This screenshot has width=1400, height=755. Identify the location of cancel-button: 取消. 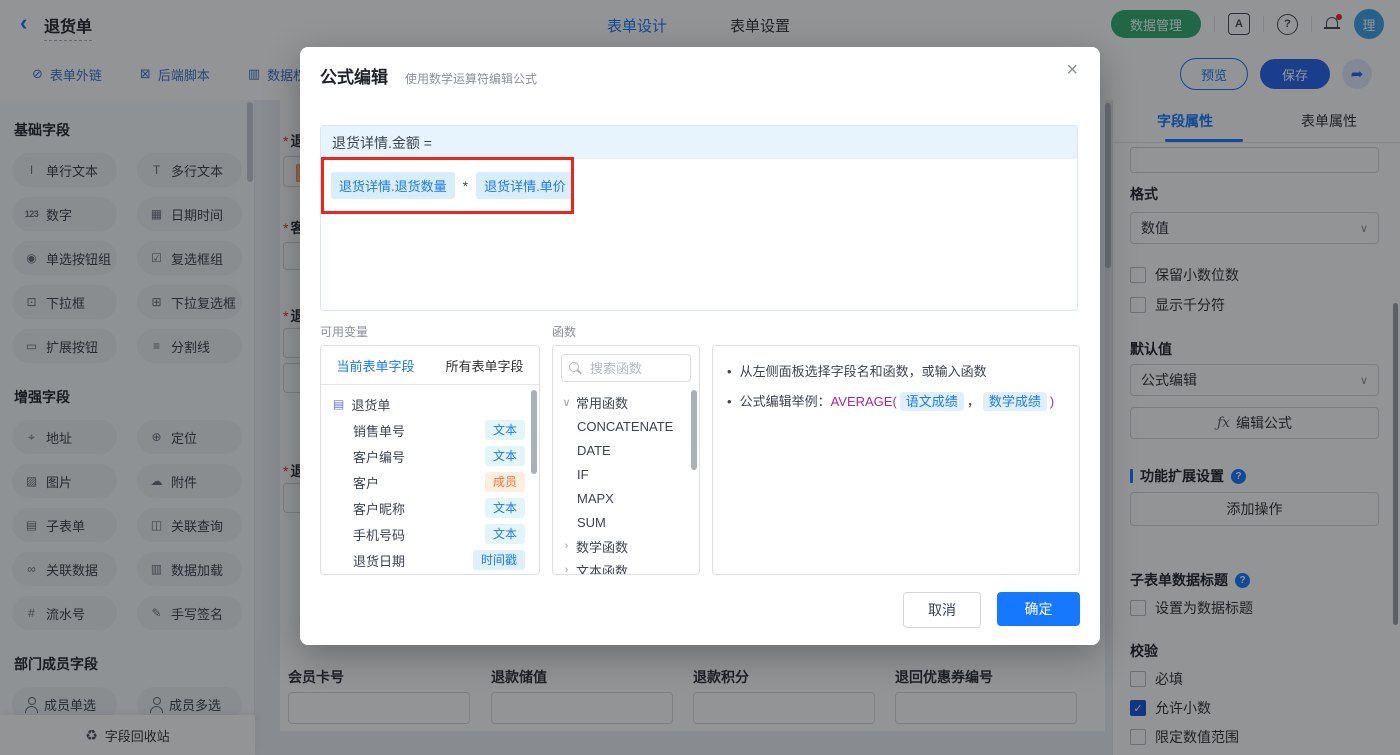
(942, 610).